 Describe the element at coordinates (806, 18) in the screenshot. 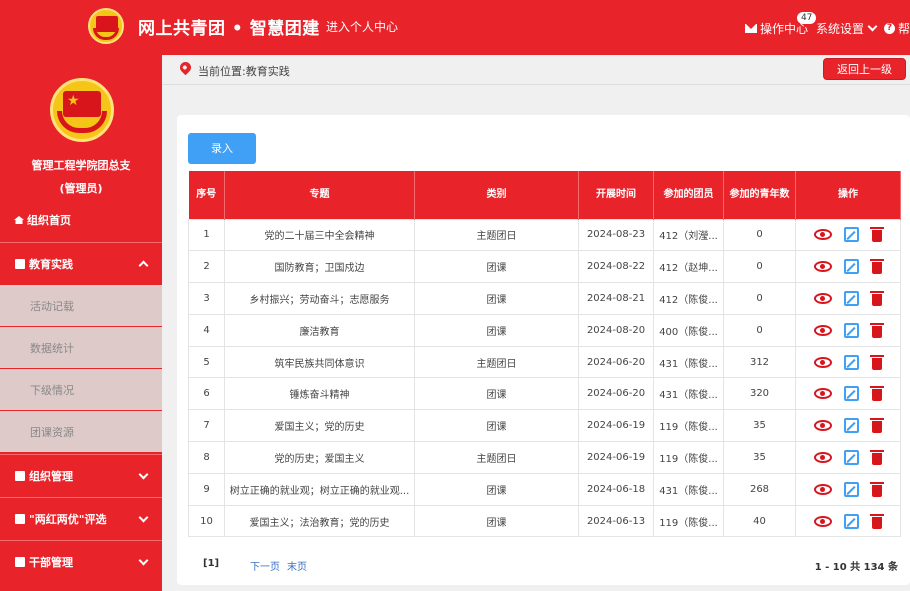

I see `notification-badge: 47` at that location.